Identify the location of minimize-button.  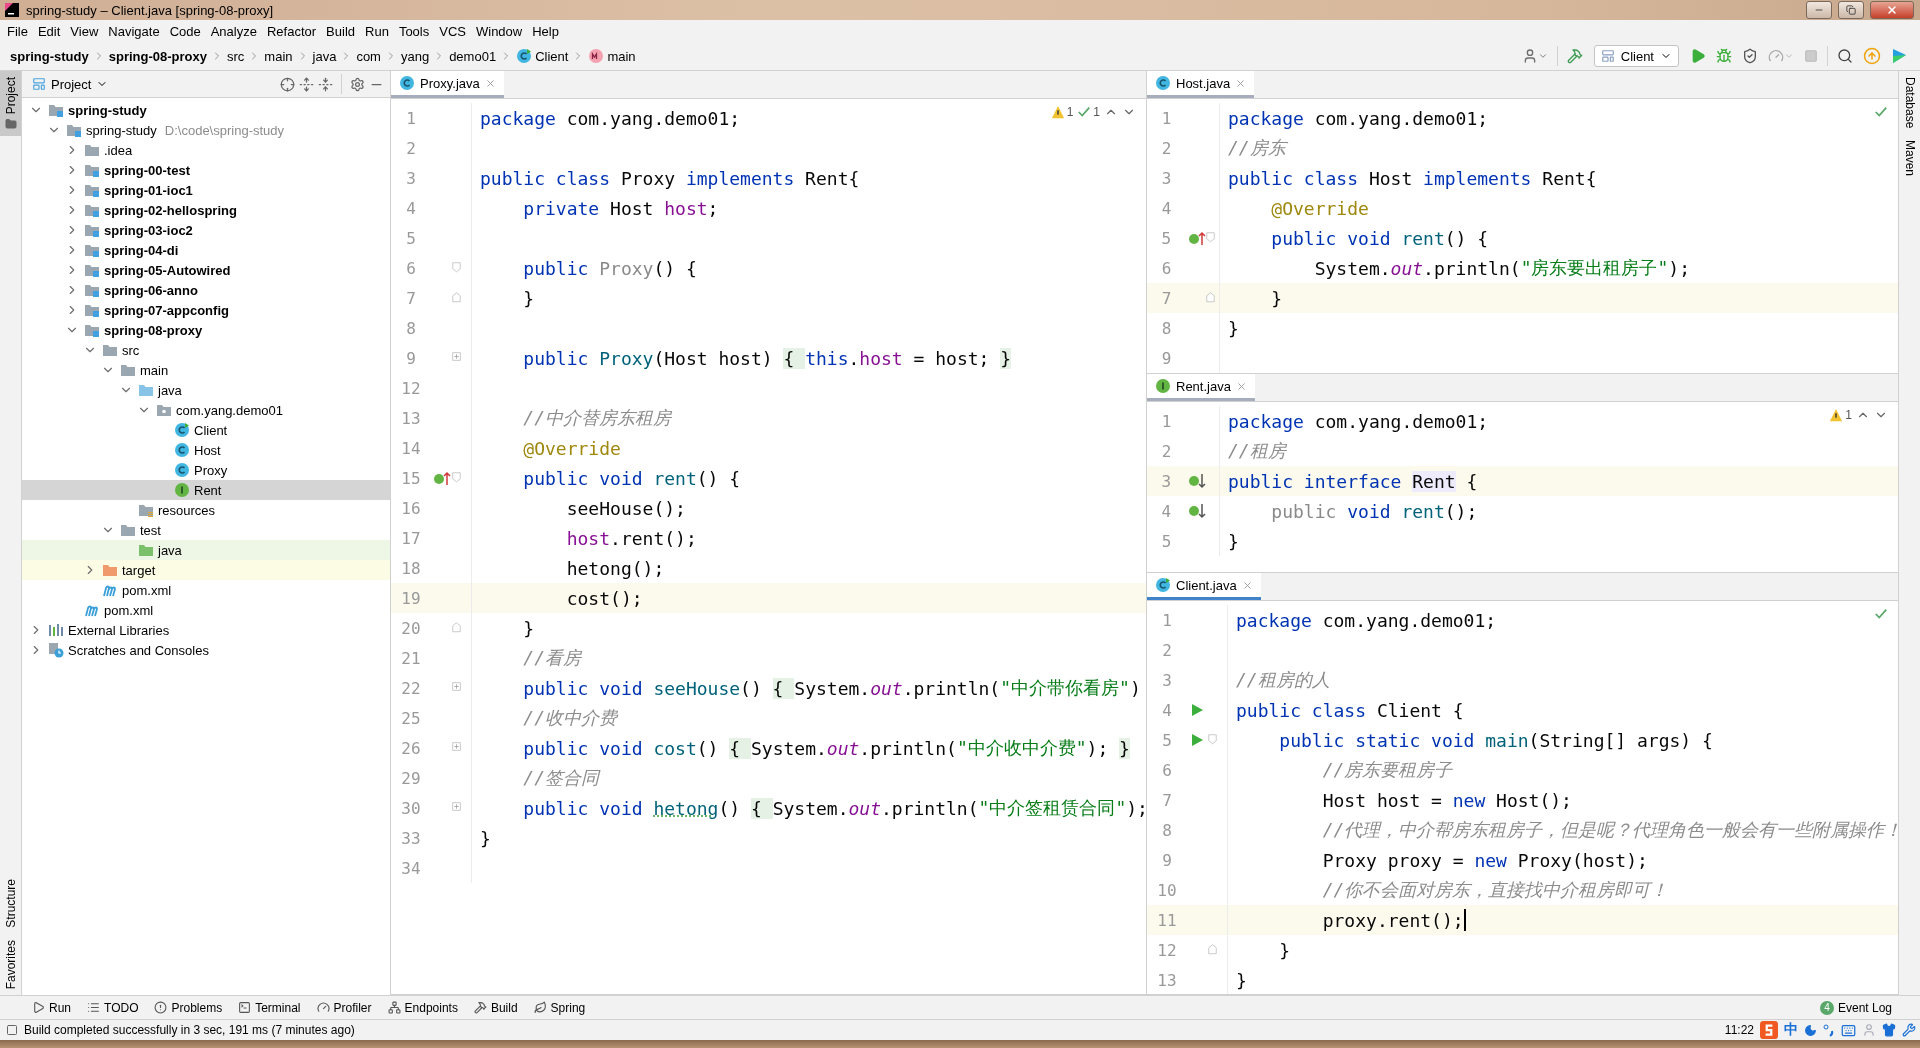
(1819, 10).